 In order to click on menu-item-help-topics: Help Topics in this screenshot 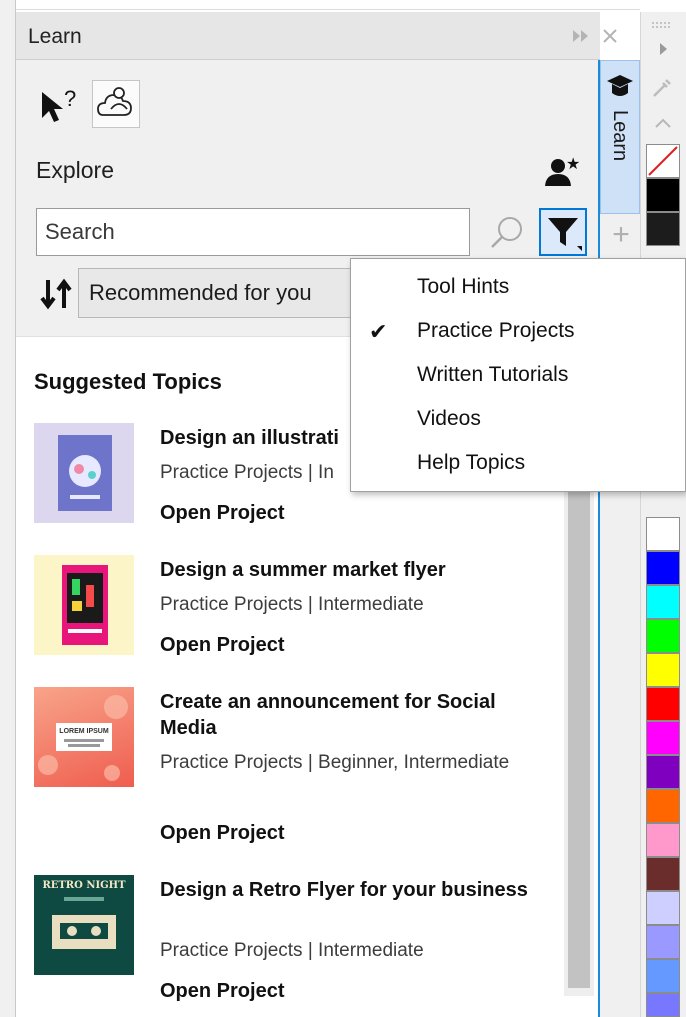, I will do `click(518, 465)`.